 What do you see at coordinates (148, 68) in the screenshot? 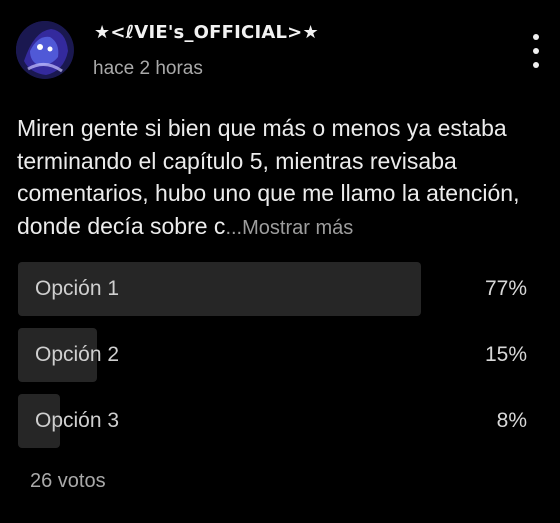
I see `post-timestamp: hace 2 horas` at bounding box center [148, 68].